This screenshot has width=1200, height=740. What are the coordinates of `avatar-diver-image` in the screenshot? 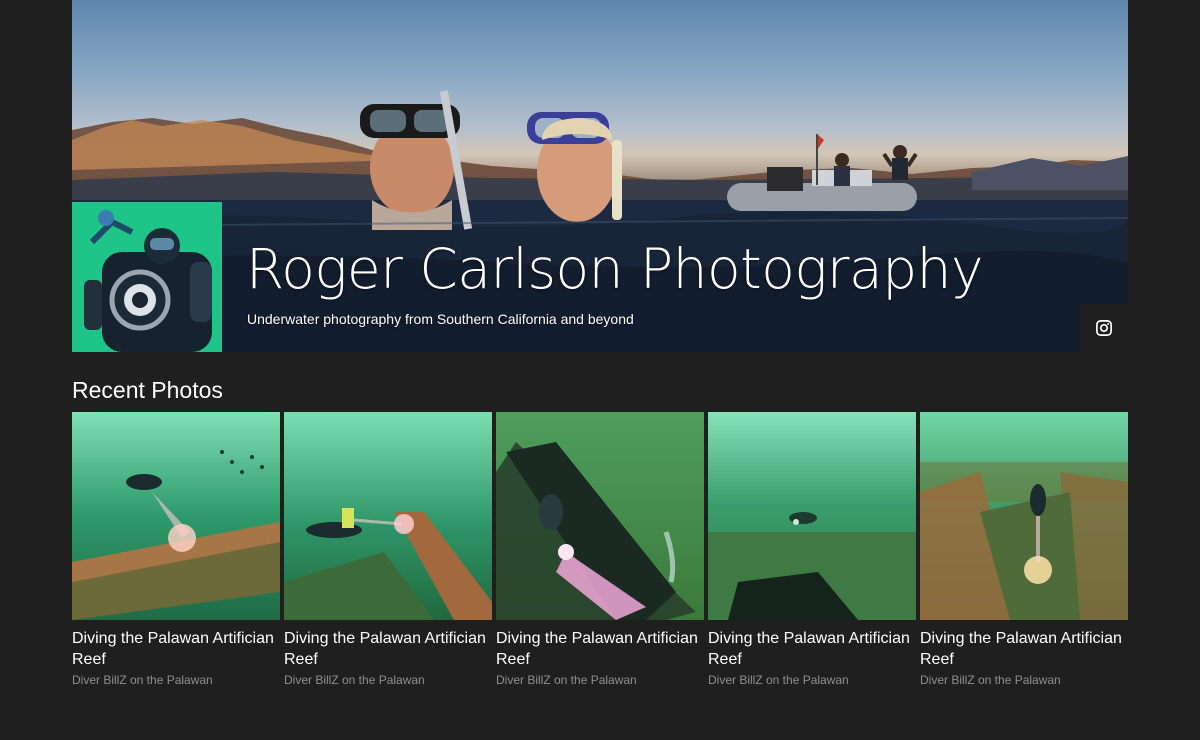 It's located at (147, 277).